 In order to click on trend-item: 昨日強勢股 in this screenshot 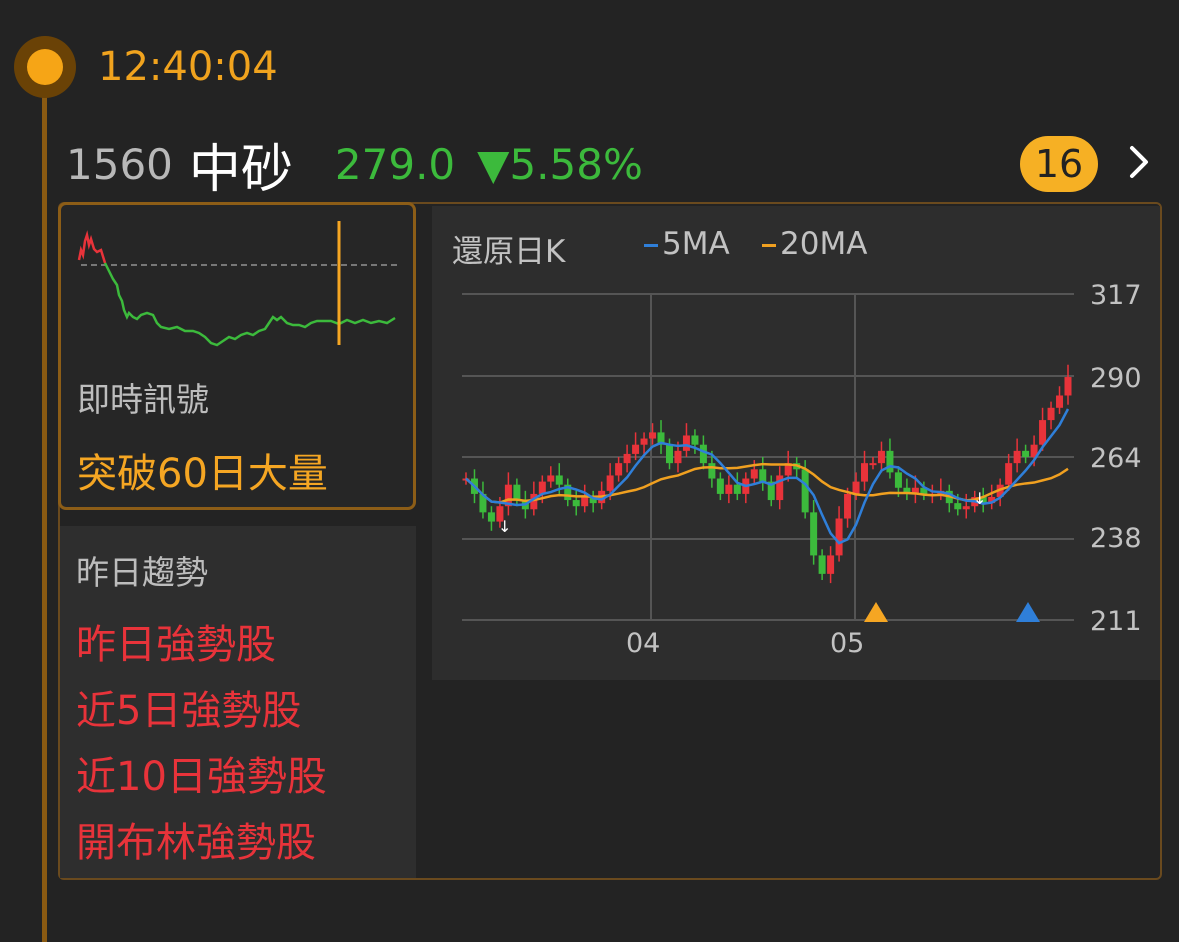, I will do `click(176, 645)`.